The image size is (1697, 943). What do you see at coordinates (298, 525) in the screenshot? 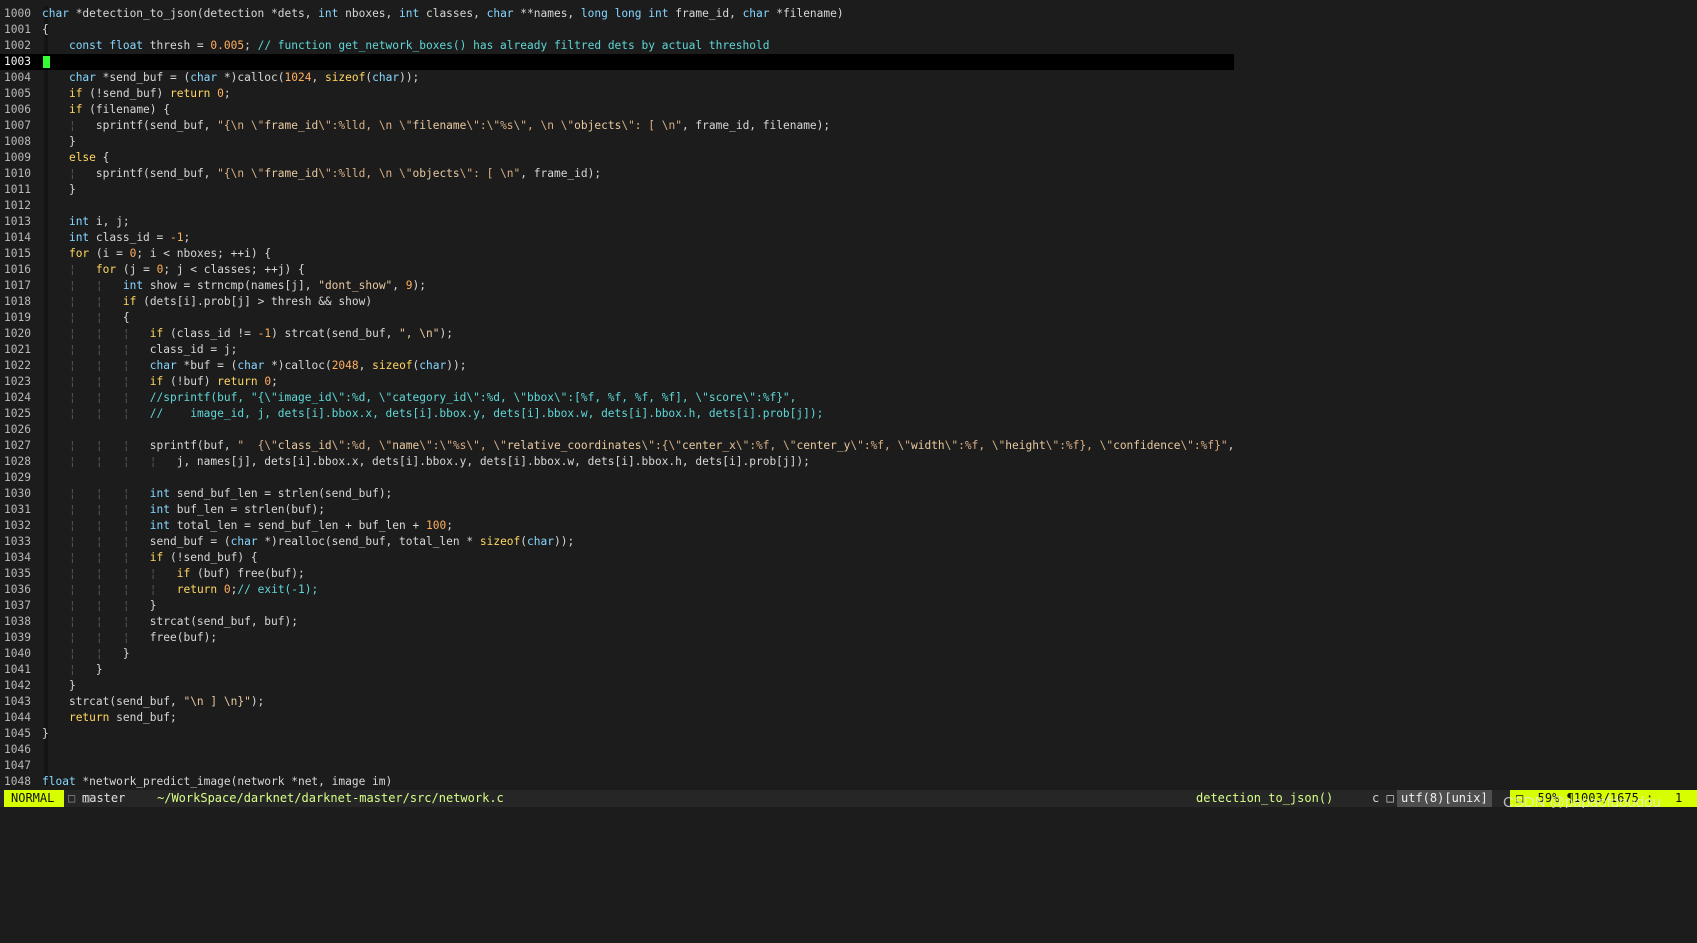
I see `code-token: total_len = send_buf_len + buf_len +` at bounding box center [298, 525].